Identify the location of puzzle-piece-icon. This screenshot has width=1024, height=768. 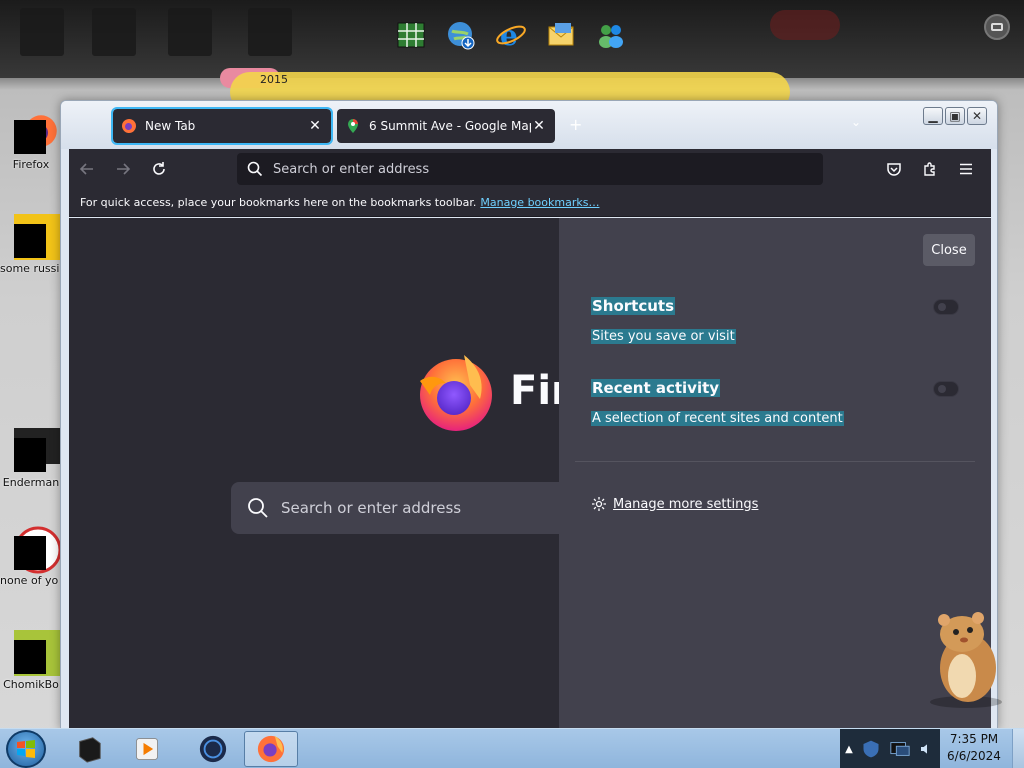
(929, 169).